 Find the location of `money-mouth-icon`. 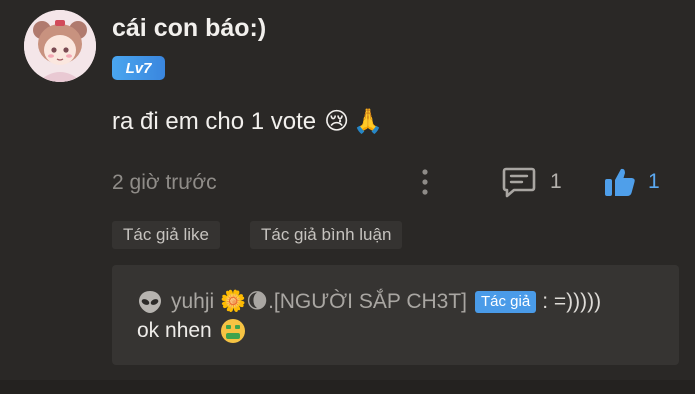

money-mouth-icon is located at coordinates (232, 331).